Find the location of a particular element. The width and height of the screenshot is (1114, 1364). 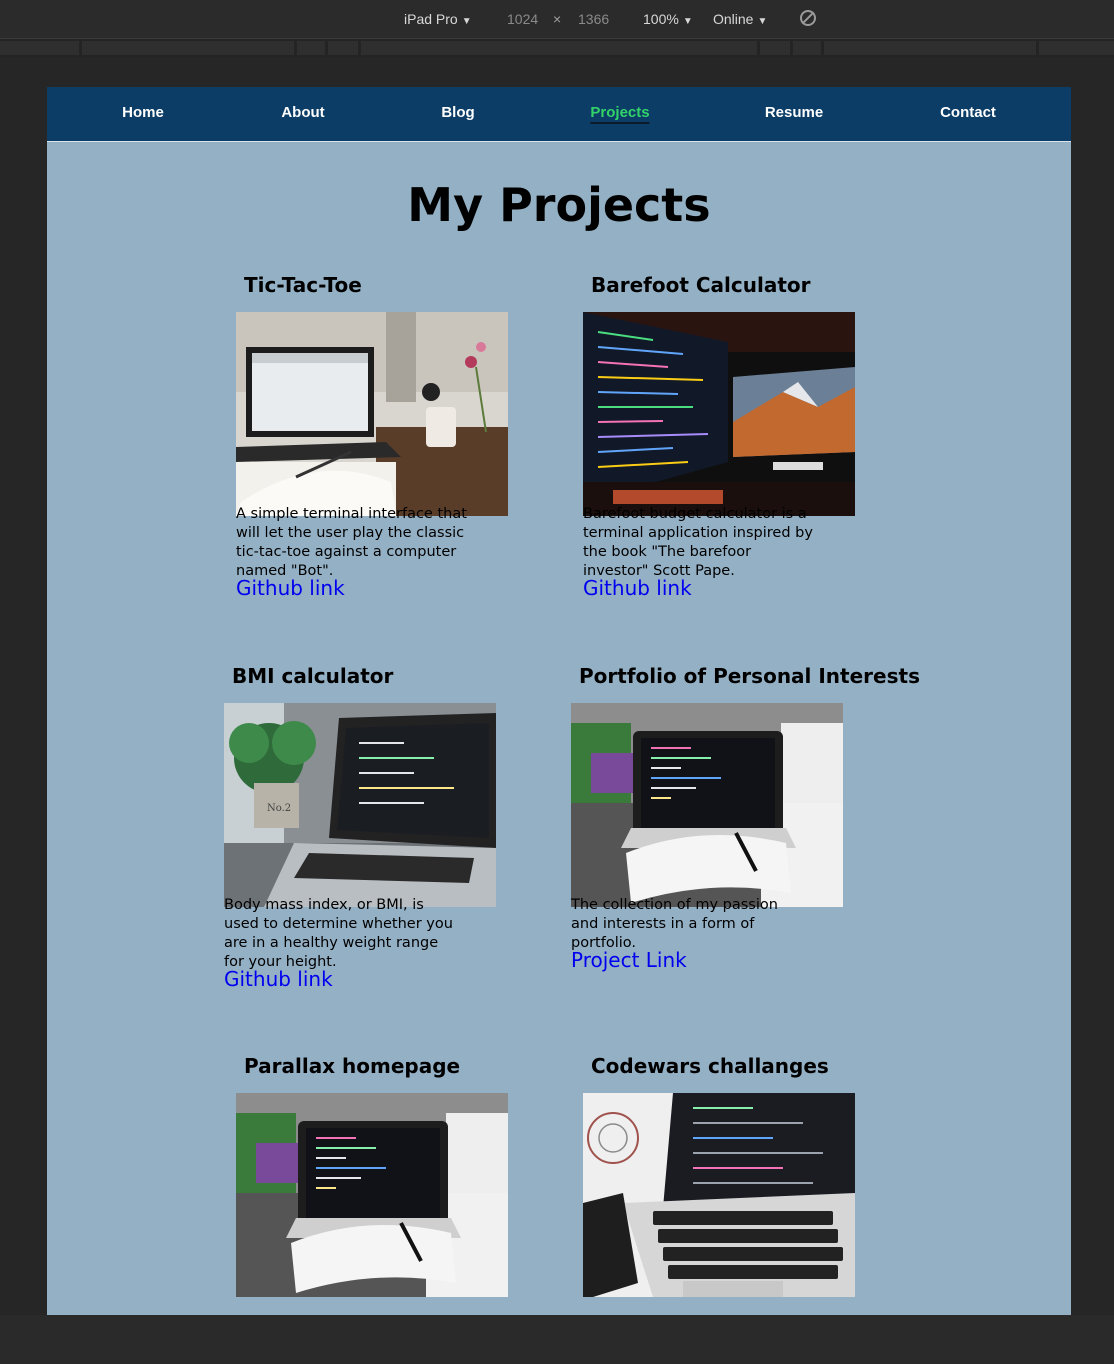

nav-blog: Blog is located at coordinates (457, 112).